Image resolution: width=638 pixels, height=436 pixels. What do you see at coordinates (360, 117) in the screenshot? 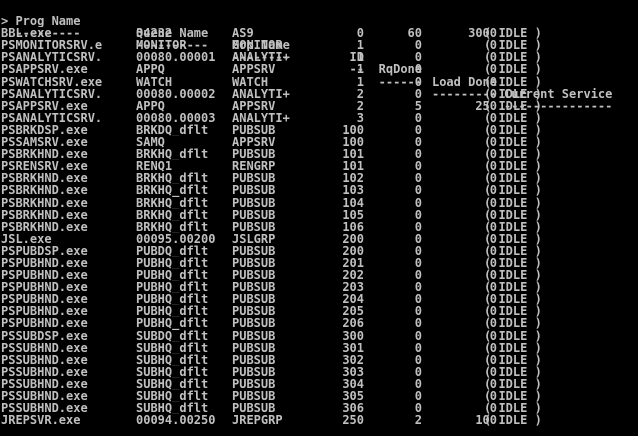
I see `id-cell: 3` at bounding box center [360, 117].